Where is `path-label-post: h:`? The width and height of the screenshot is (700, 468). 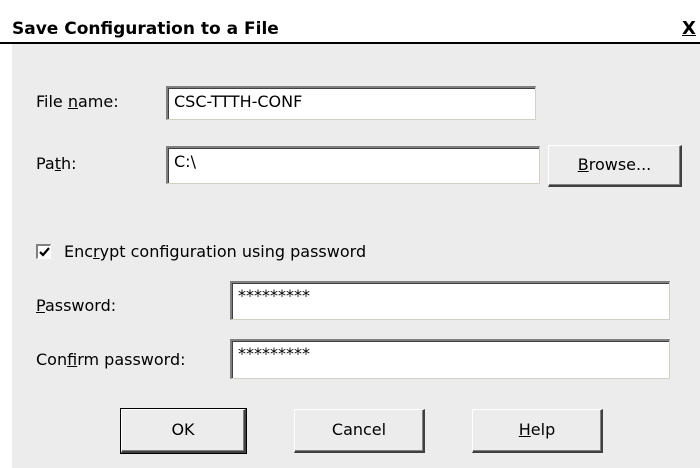
path-label-post: h: is located at coordinates (69, 163).